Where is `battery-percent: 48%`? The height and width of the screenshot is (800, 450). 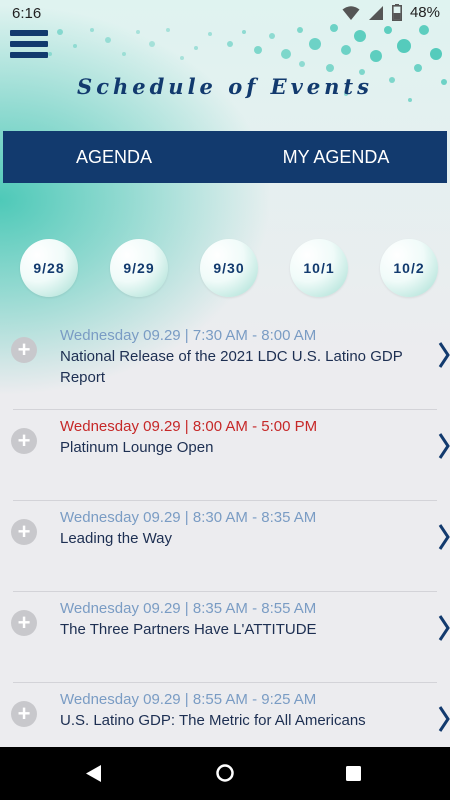
battery-percent: 48% is located at coordinates (424, 12).